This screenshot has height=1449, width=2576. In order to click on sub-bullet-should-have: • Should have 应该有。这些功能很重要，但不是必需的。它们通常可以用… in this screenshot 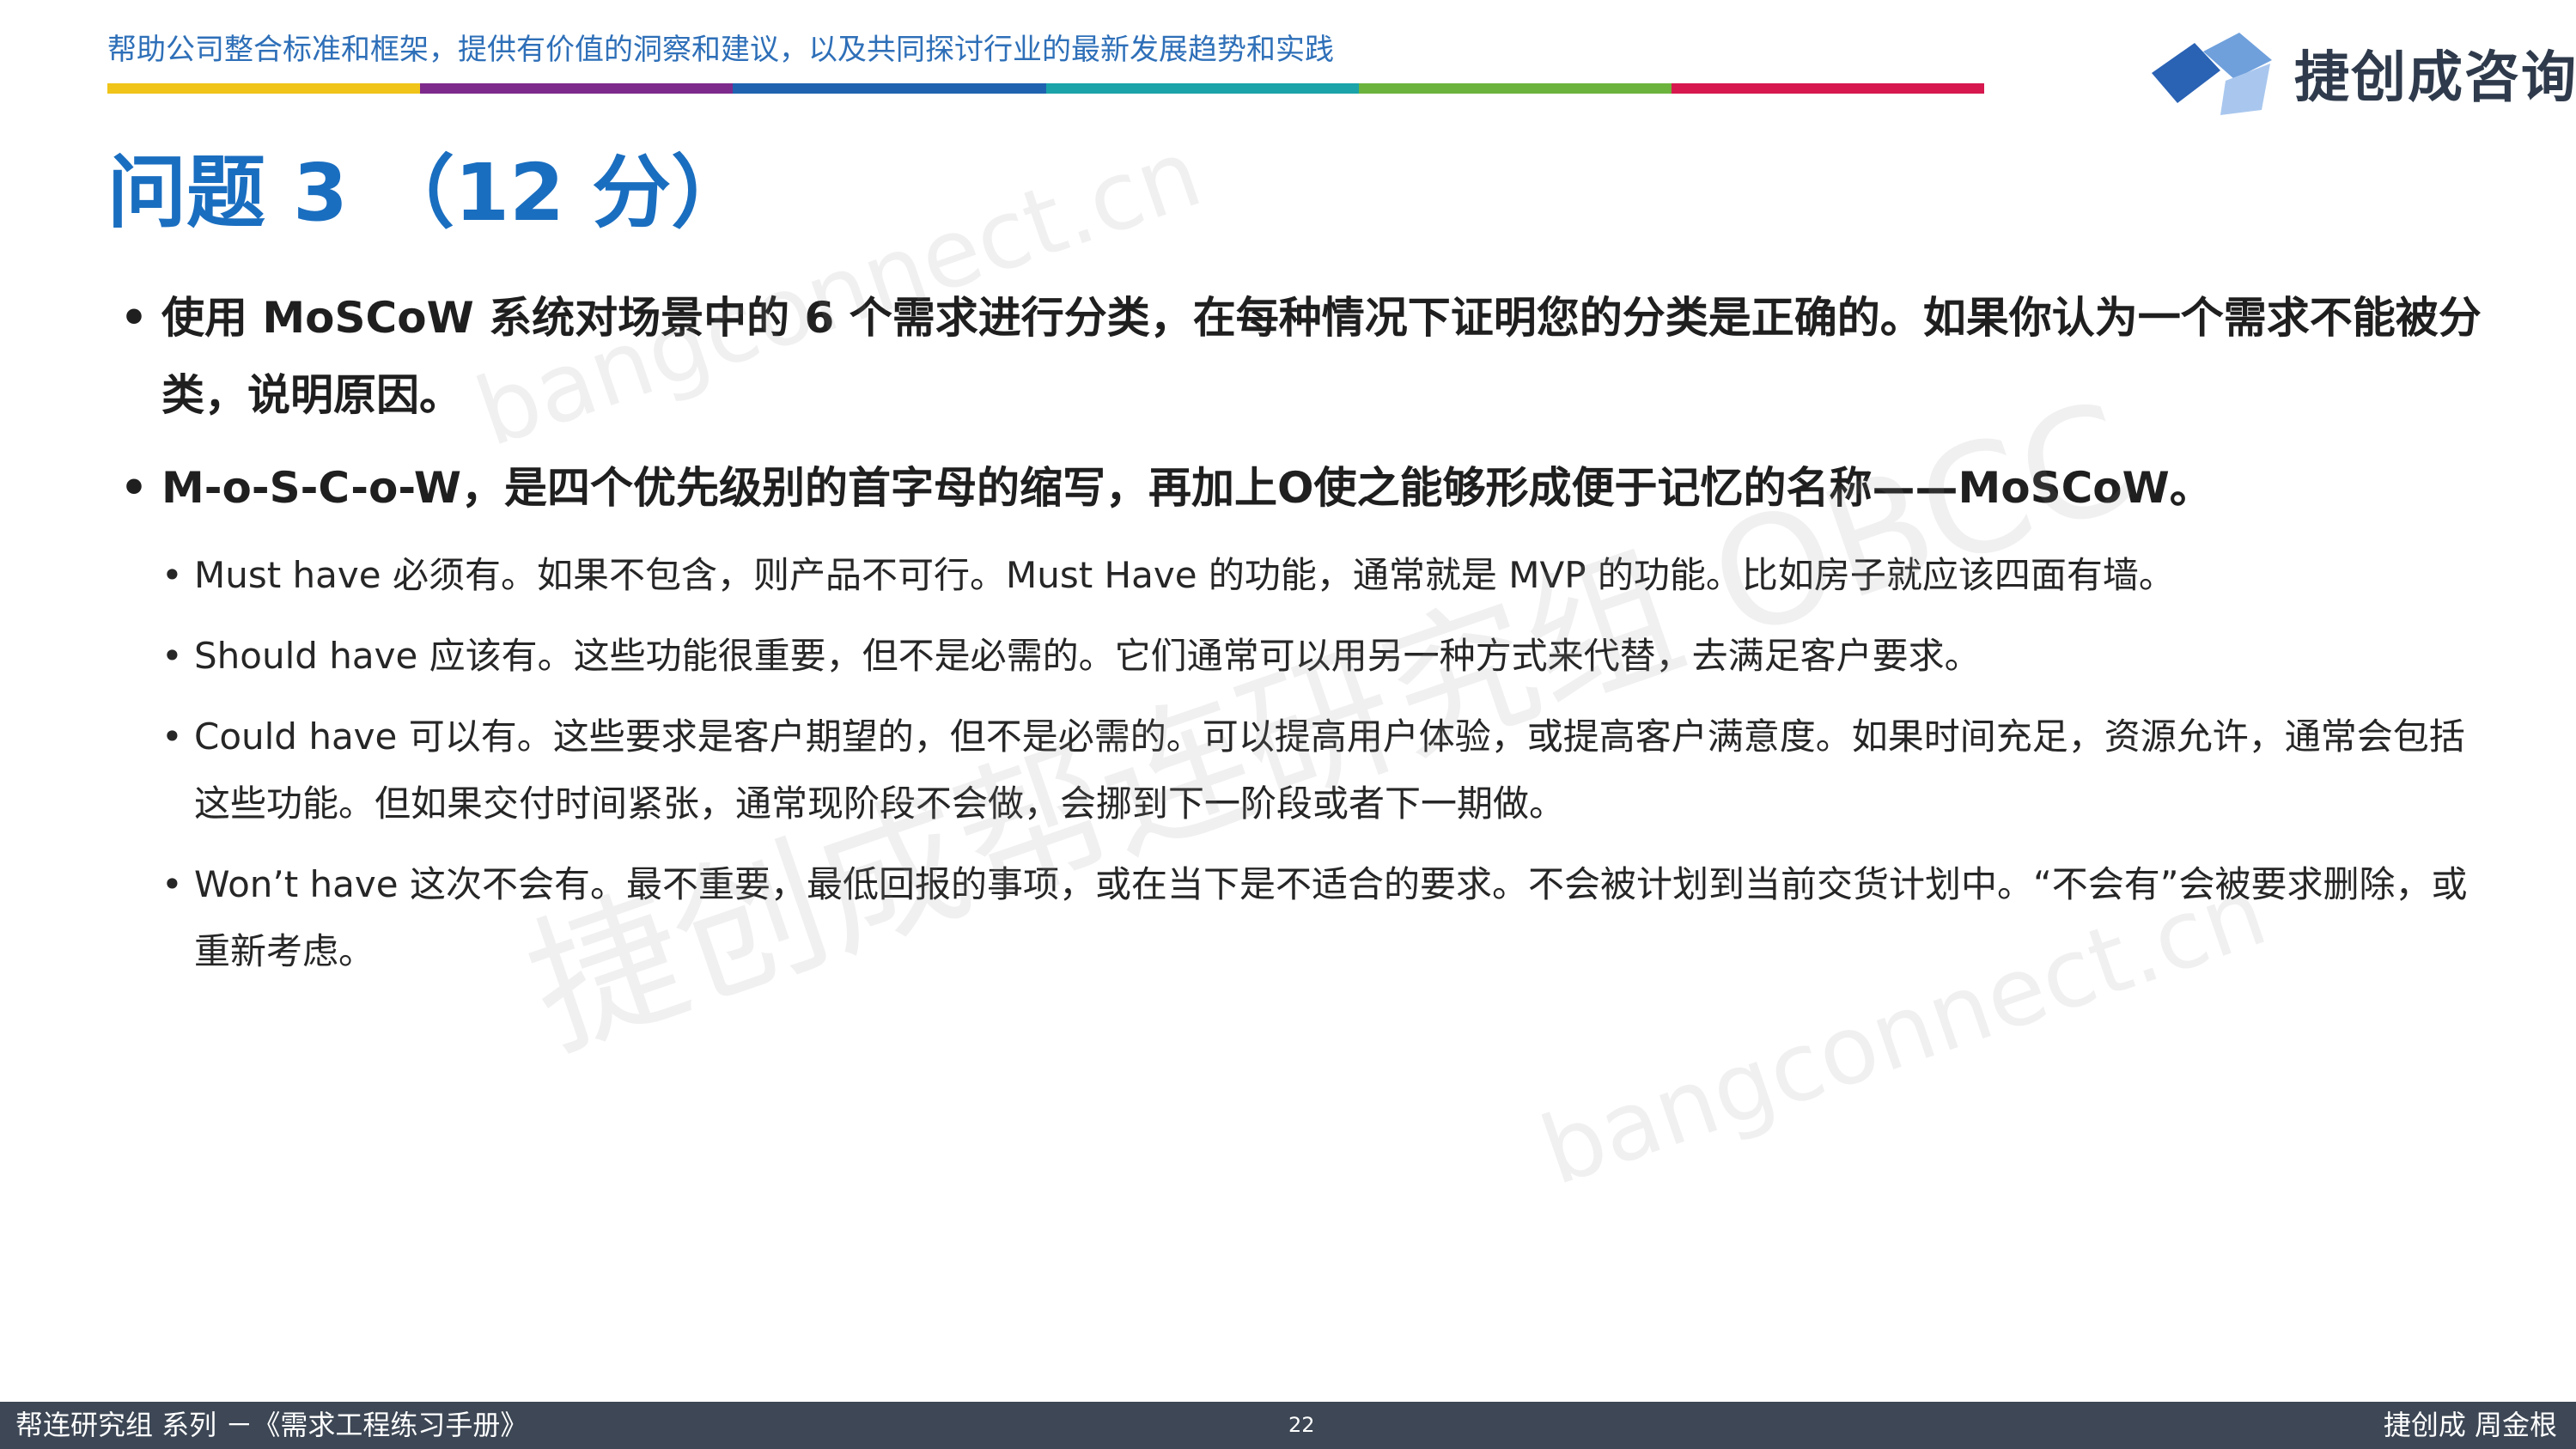, I will do `click(1326, 656)`.